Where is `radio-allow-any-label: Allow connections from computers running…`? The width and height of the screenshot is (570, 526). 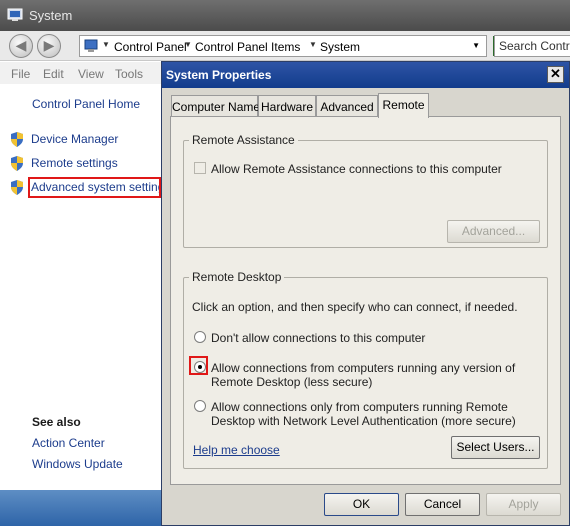 radio-allow-any-label: Allow connections from computers running… is located at coordinates (363, 368).